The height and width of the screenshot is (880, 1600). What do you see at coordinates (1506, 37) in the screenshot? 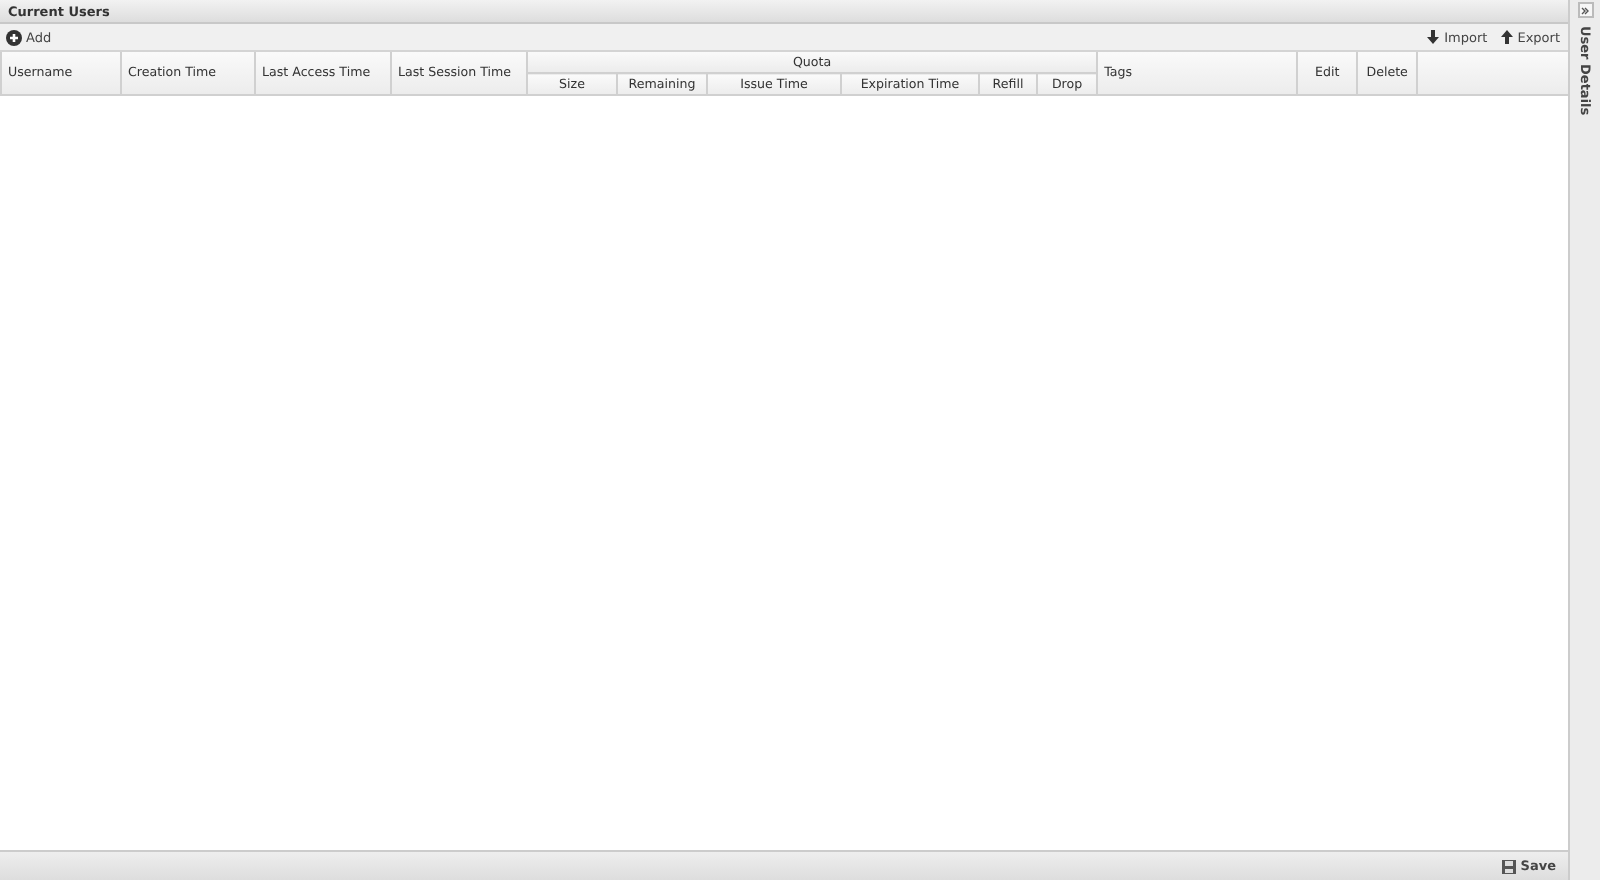
I see `up-arrow-icon` at bounding box center [1506, 37].